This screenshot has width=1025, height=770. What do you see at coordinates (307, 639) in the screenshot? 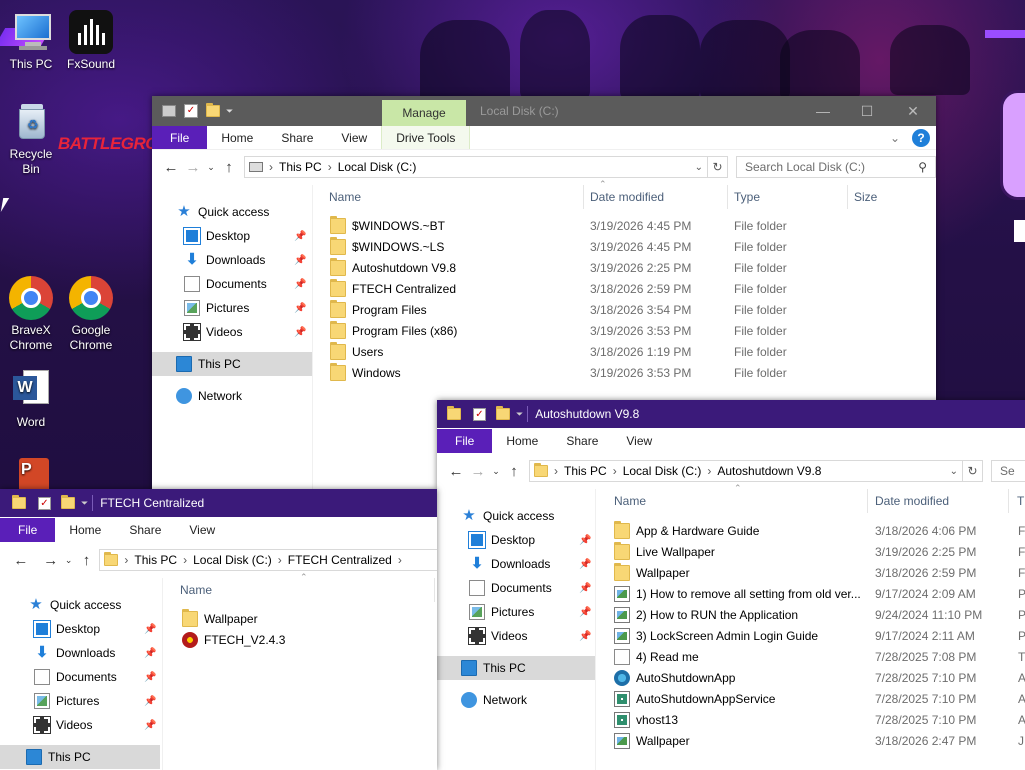
I see `file-row: FTECH_V2.4.3` at bounding box center [307, 639].